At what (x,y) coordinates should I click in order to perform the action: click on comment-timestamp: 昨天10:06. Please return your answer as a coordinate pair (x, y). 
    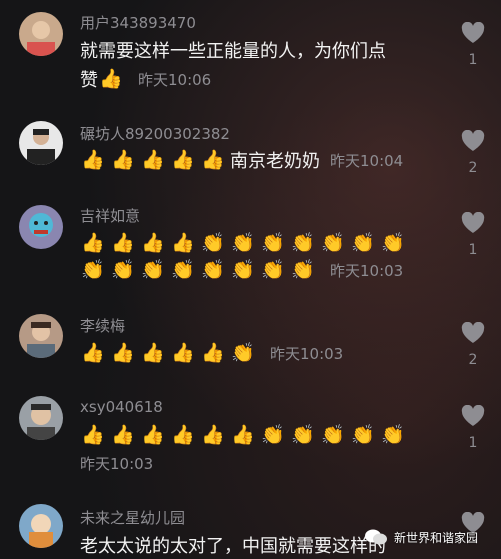
    Looking at the image, I should click on (175, 79).